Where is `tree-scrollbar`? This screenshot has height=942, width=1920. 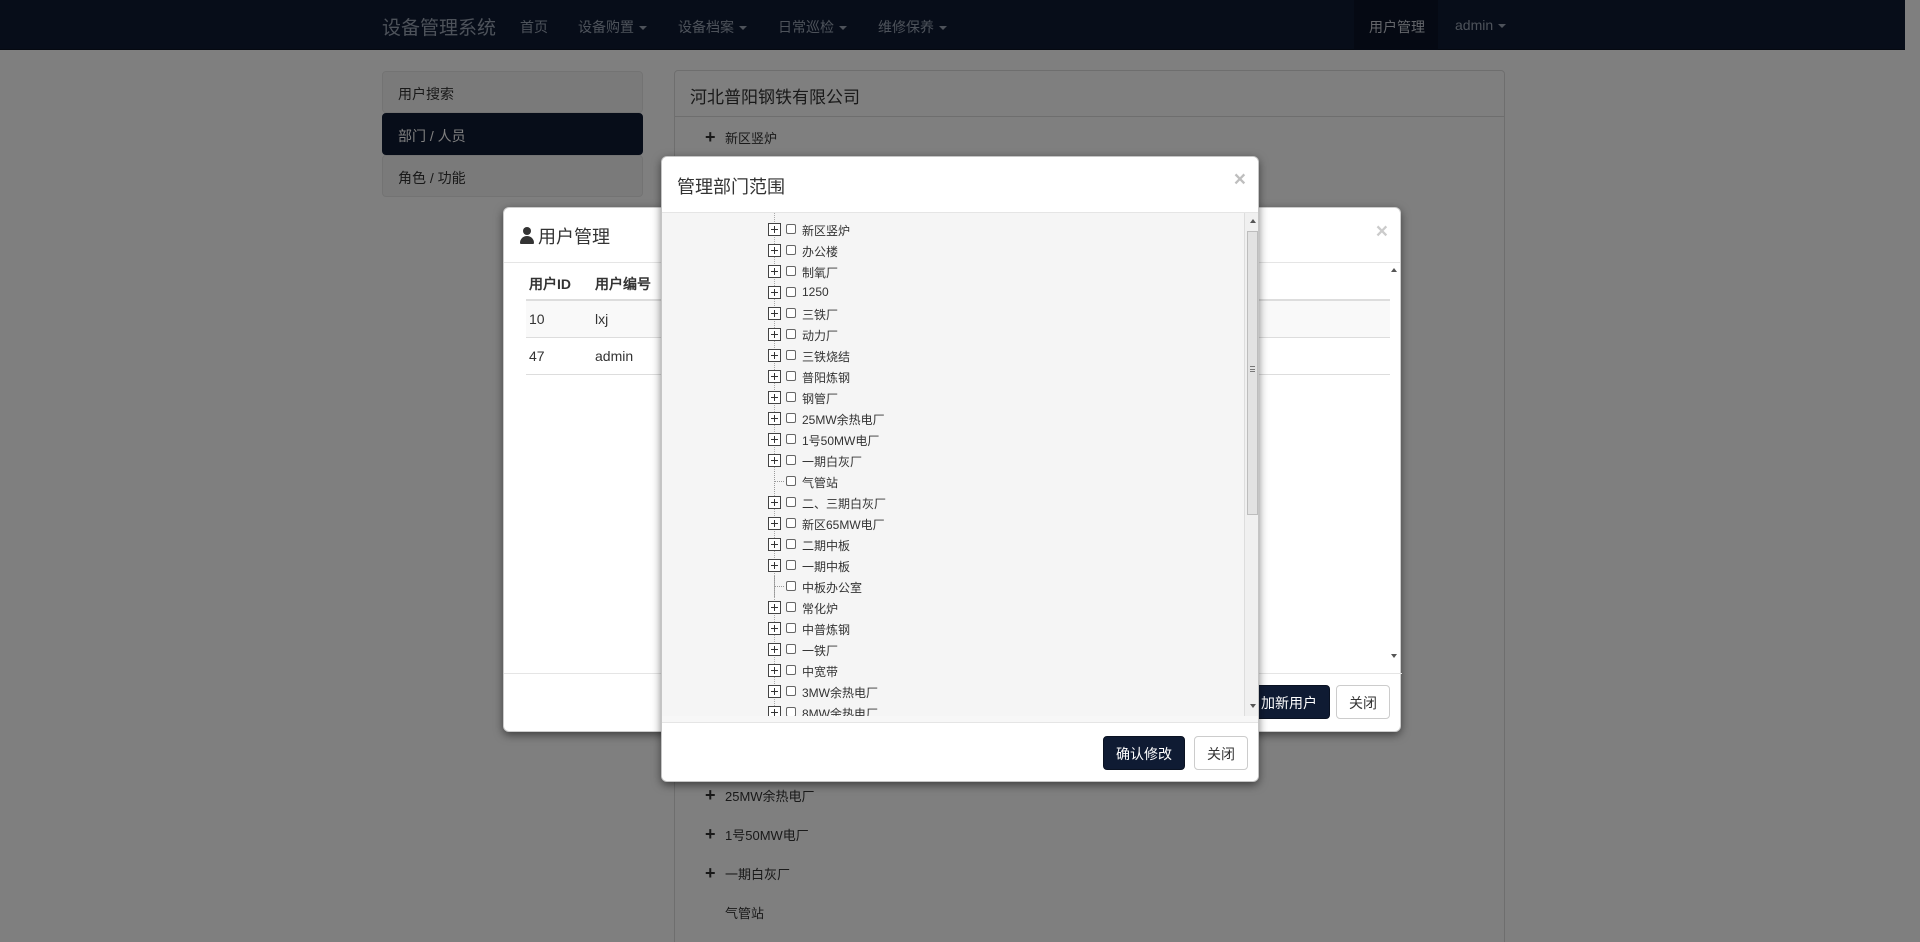
tree-scrollbar is located at coordinates (1251, 464).